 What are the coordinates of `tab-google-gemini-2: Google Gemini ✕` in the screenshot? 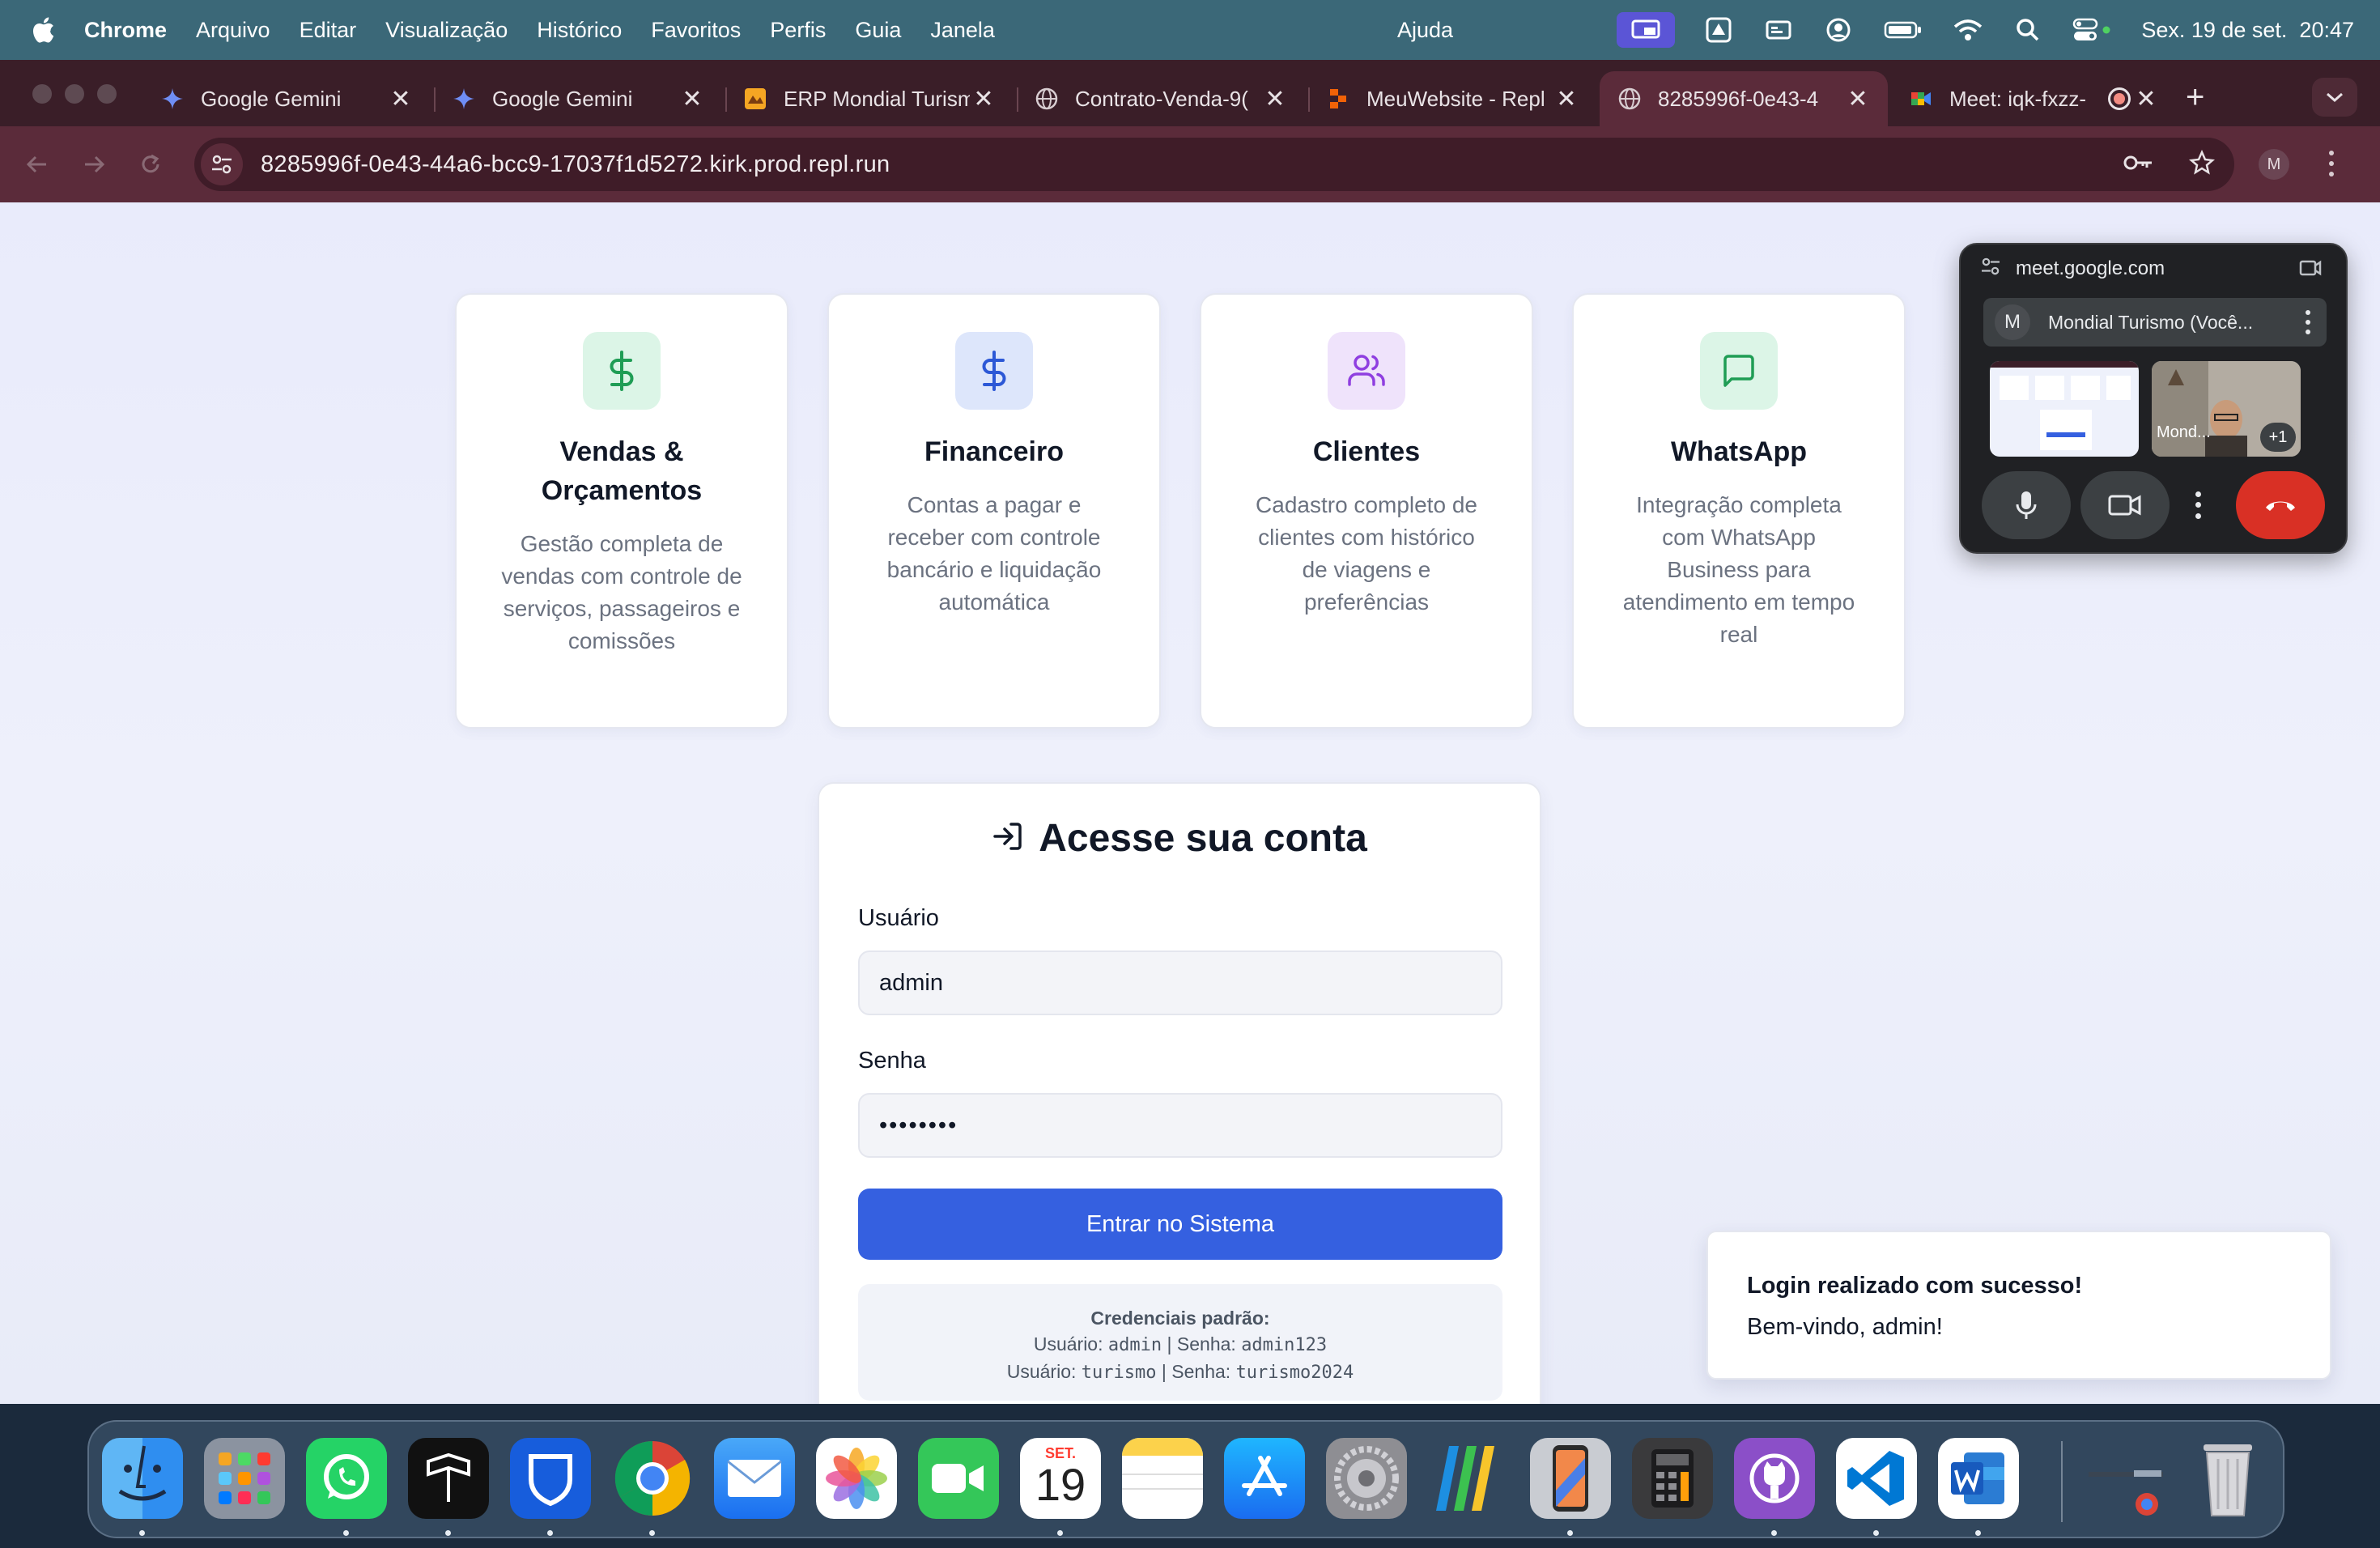 It's located at (578, 99).